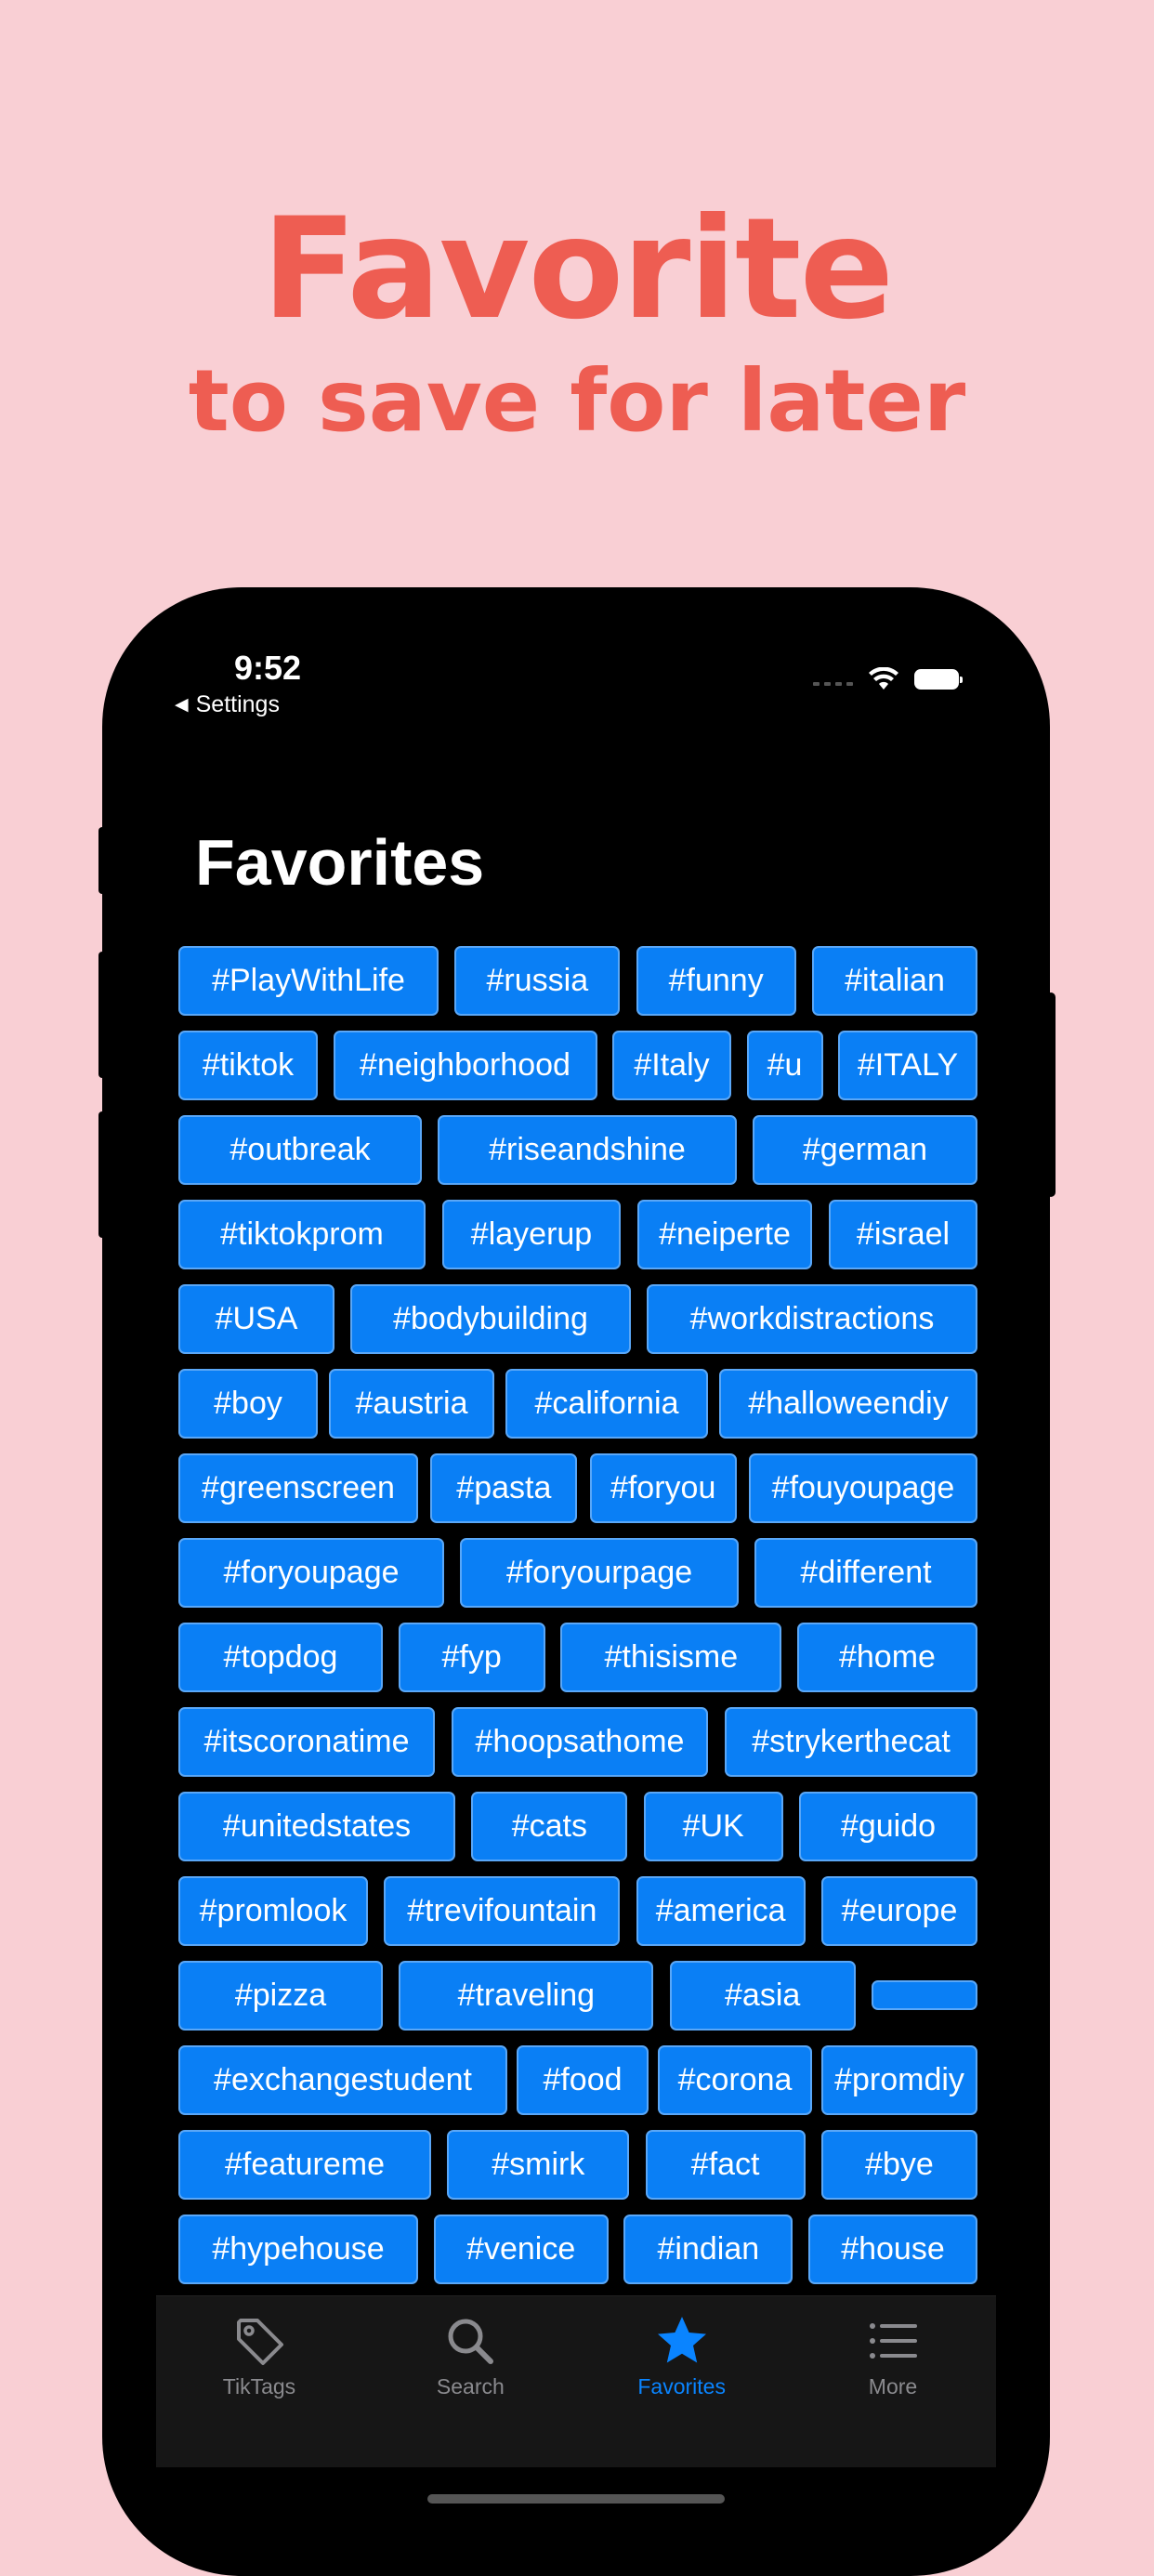  I want to click on hashtag-button: #california, so click(606, 1404).